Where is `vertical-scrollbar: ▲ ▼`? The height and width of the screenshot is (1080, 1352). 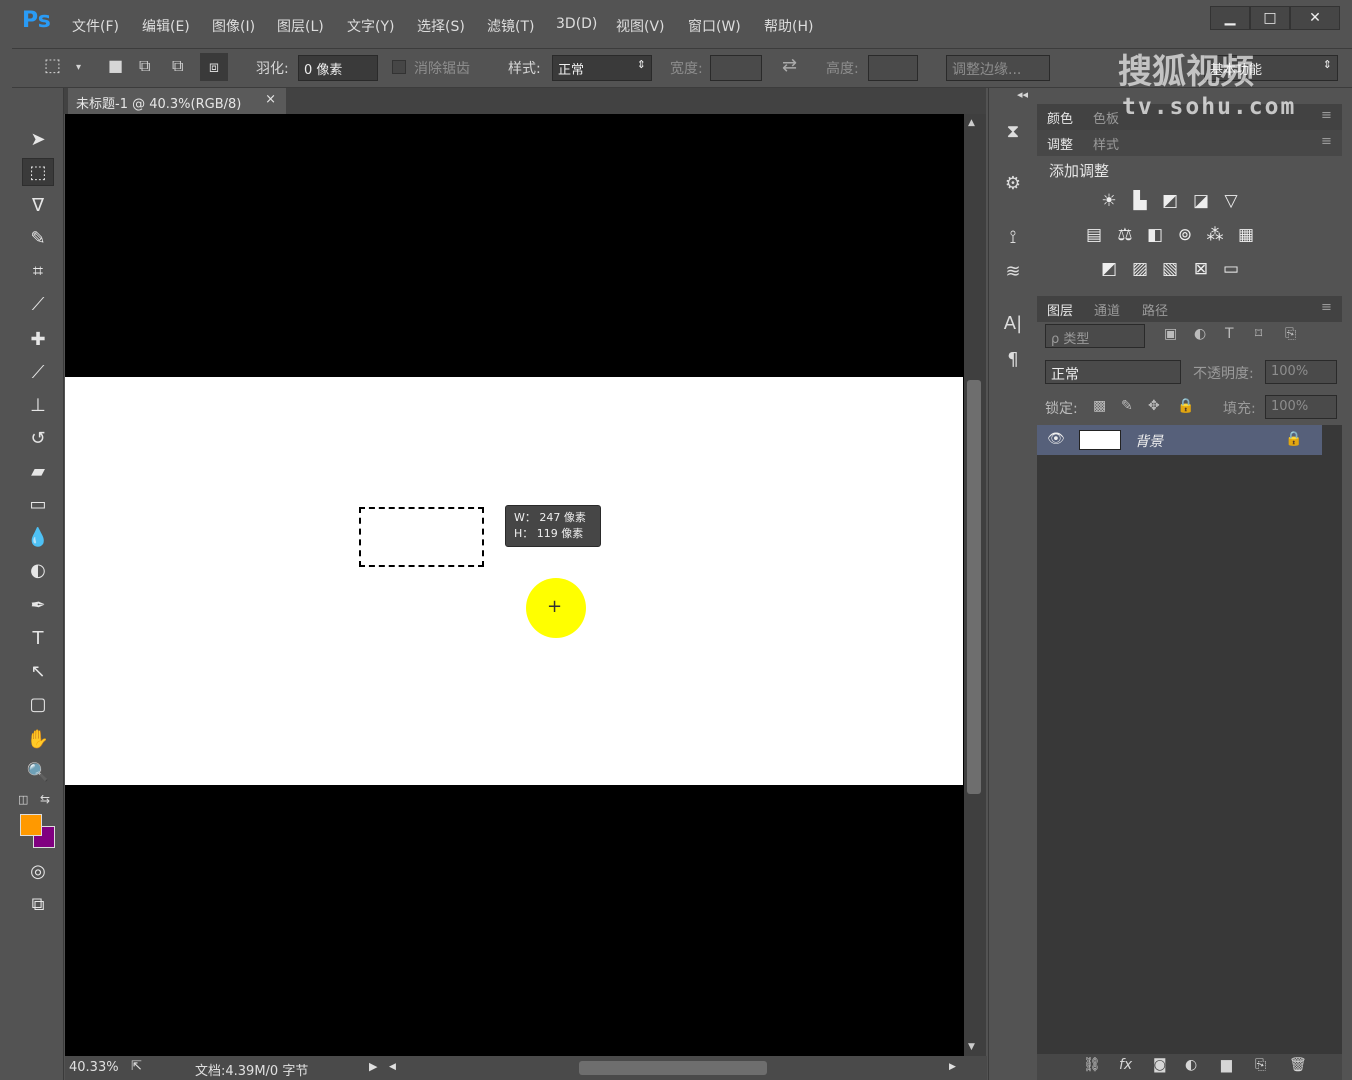
vertical-scrollbar: ▲ ▼ is located at coordinates (975, 585).